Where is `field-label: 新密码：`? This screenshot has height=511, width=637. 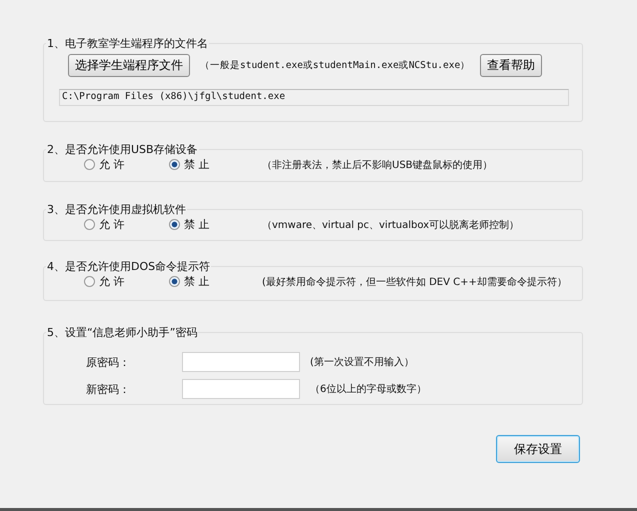 field-label: 新密码： is located at coordinates (108, 389).